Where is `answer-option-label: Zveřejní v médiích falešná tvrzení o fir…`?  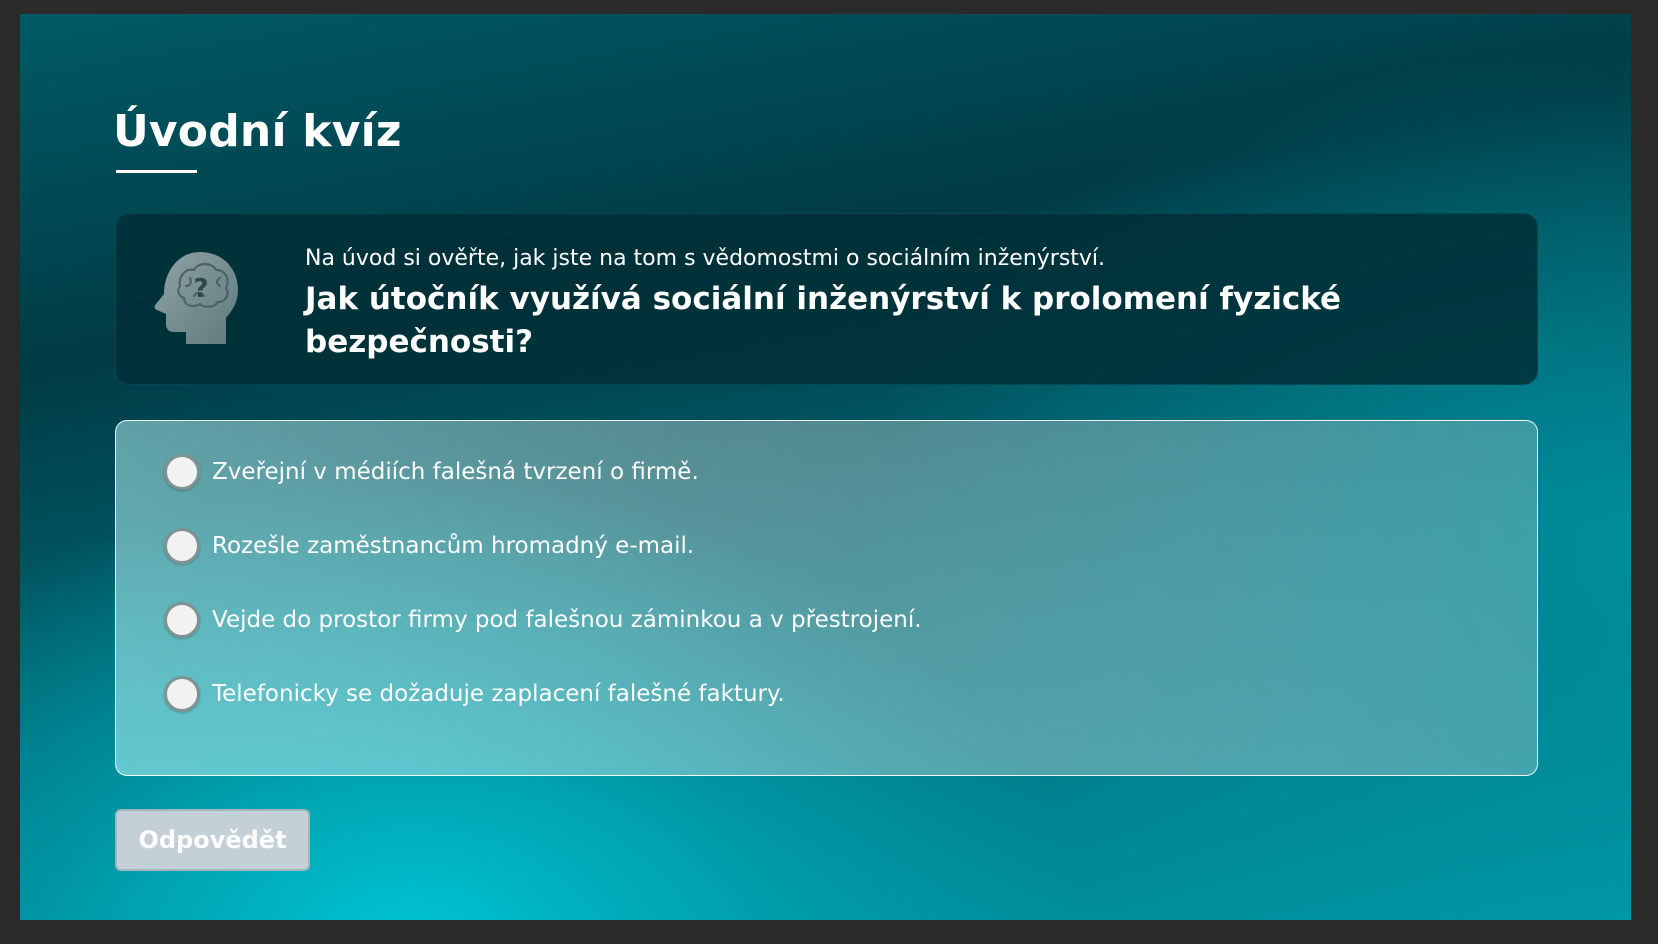 answer-option-label: Zveřejní v médiích falešná tvrzení o fir… is located at coordinates (455, 472).